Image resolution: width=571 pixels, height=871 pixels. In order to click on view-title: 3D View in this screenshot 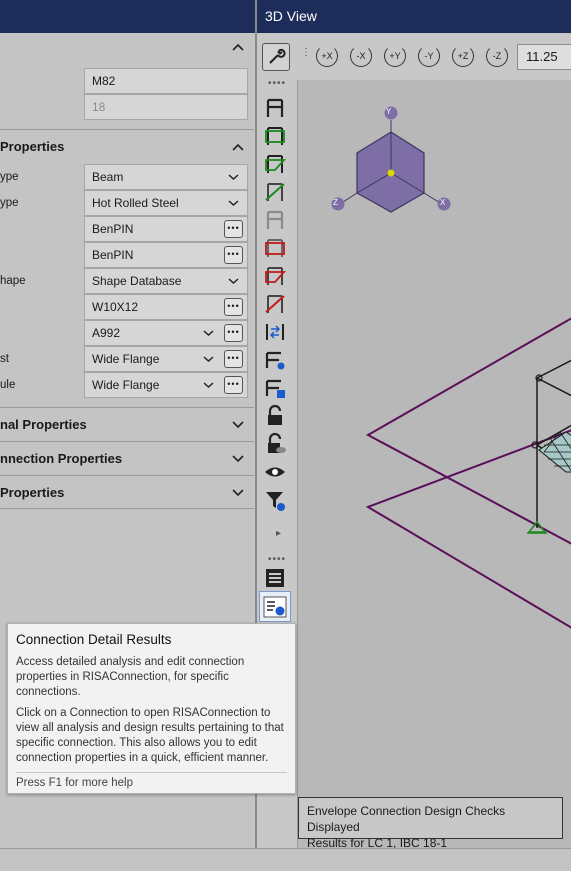, I will do `click(414, 16)`.